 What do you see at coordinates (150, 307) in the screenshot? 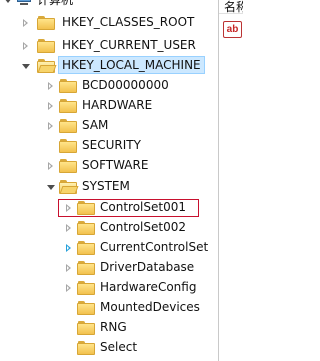
I see `tree-item-label: MountedDevices` at bounding box center [150, 307].